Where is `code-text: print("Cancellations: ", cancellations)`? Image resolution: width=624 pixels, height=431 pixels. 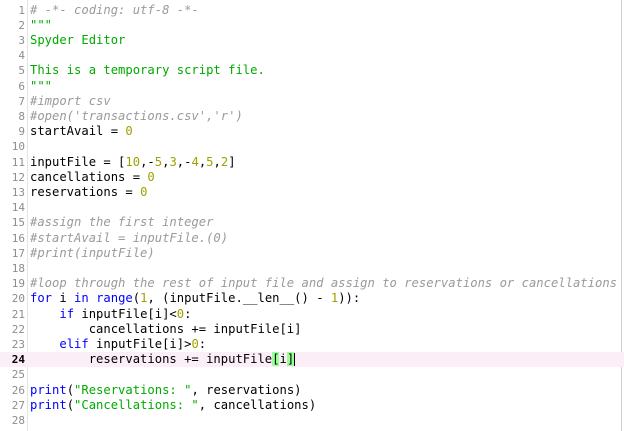
code-text: print("Cancellations: ", cancellations) is located at coordinates (173, 405).